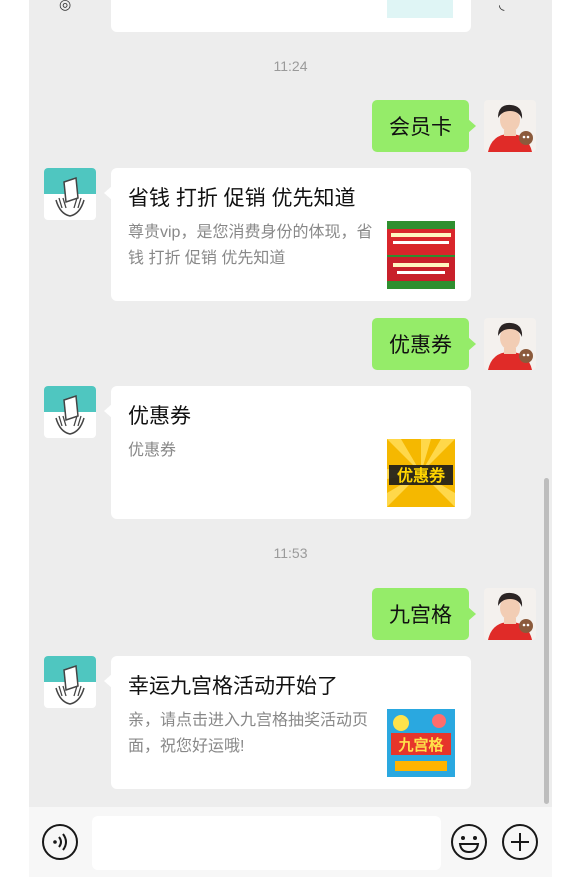  I want to click on emoji-button, so click(469, 842).